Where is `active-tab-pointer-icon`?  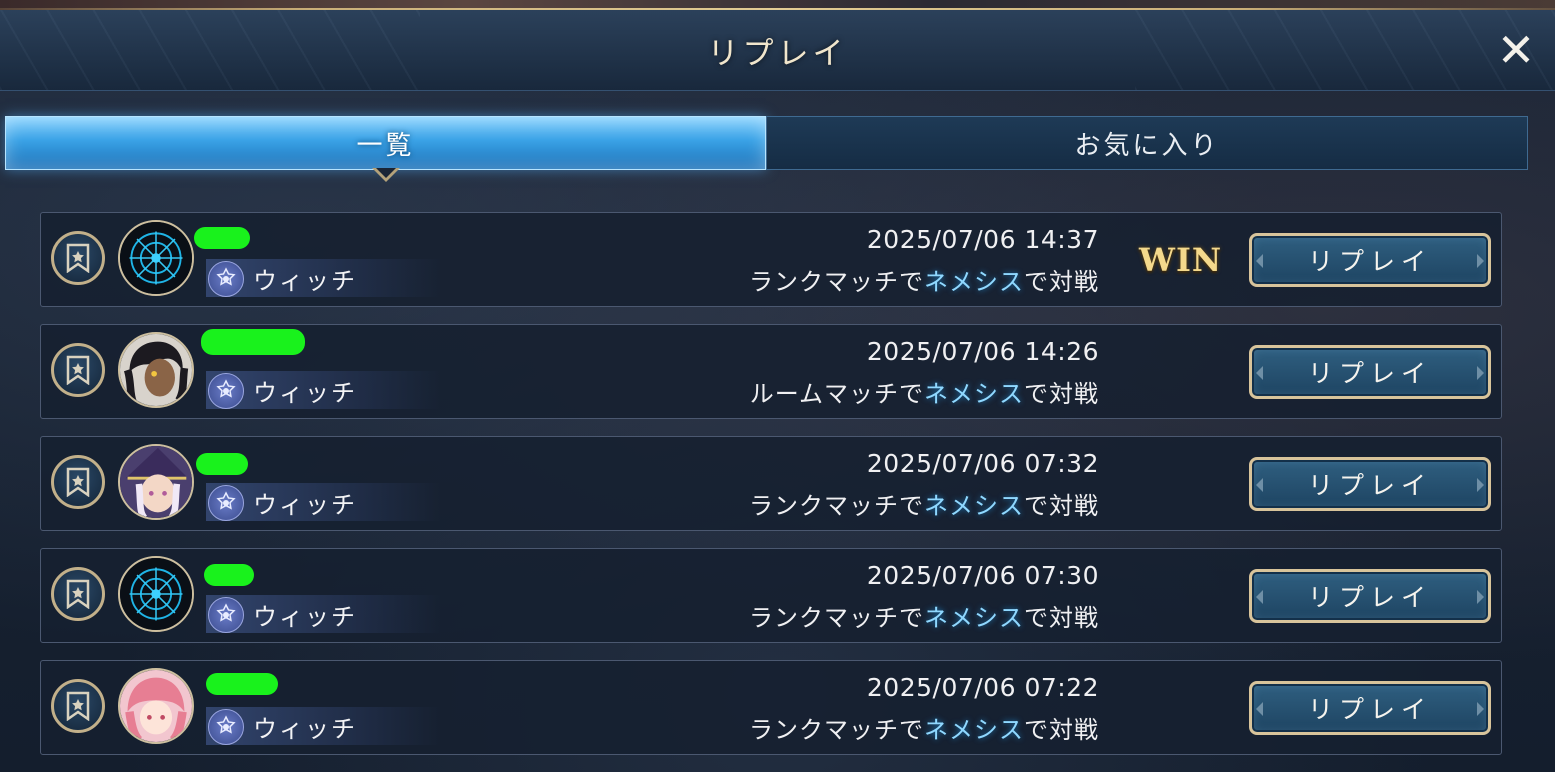
active-tab-pointer-icon is located at coordinates (386, 175).